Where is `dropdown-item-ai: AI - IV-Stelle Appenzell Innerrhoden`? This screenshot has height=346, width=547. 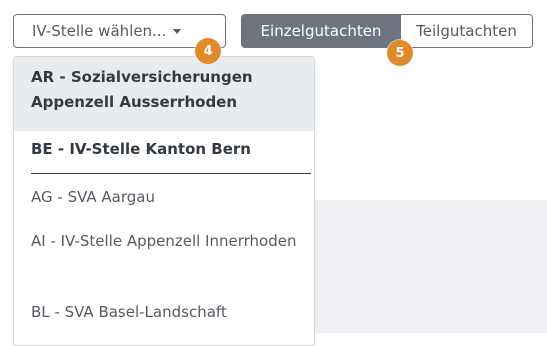
dropdown-item-ai: AI - IV-Stelle Appenzell Innerrhoden is located at coordinates (164, 256).